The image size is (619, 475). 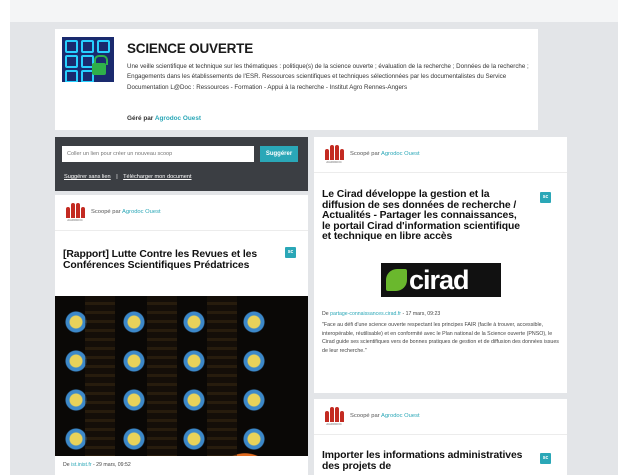 What do you see at coordinates (88, 59) in the screenshot?
I see `topic-logo` at bounding box center [88, 59].